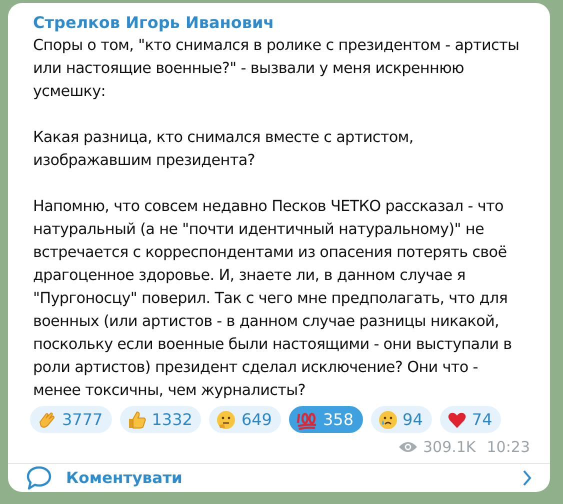  I want to click on thumbs-up-icon, so click(136, 420).